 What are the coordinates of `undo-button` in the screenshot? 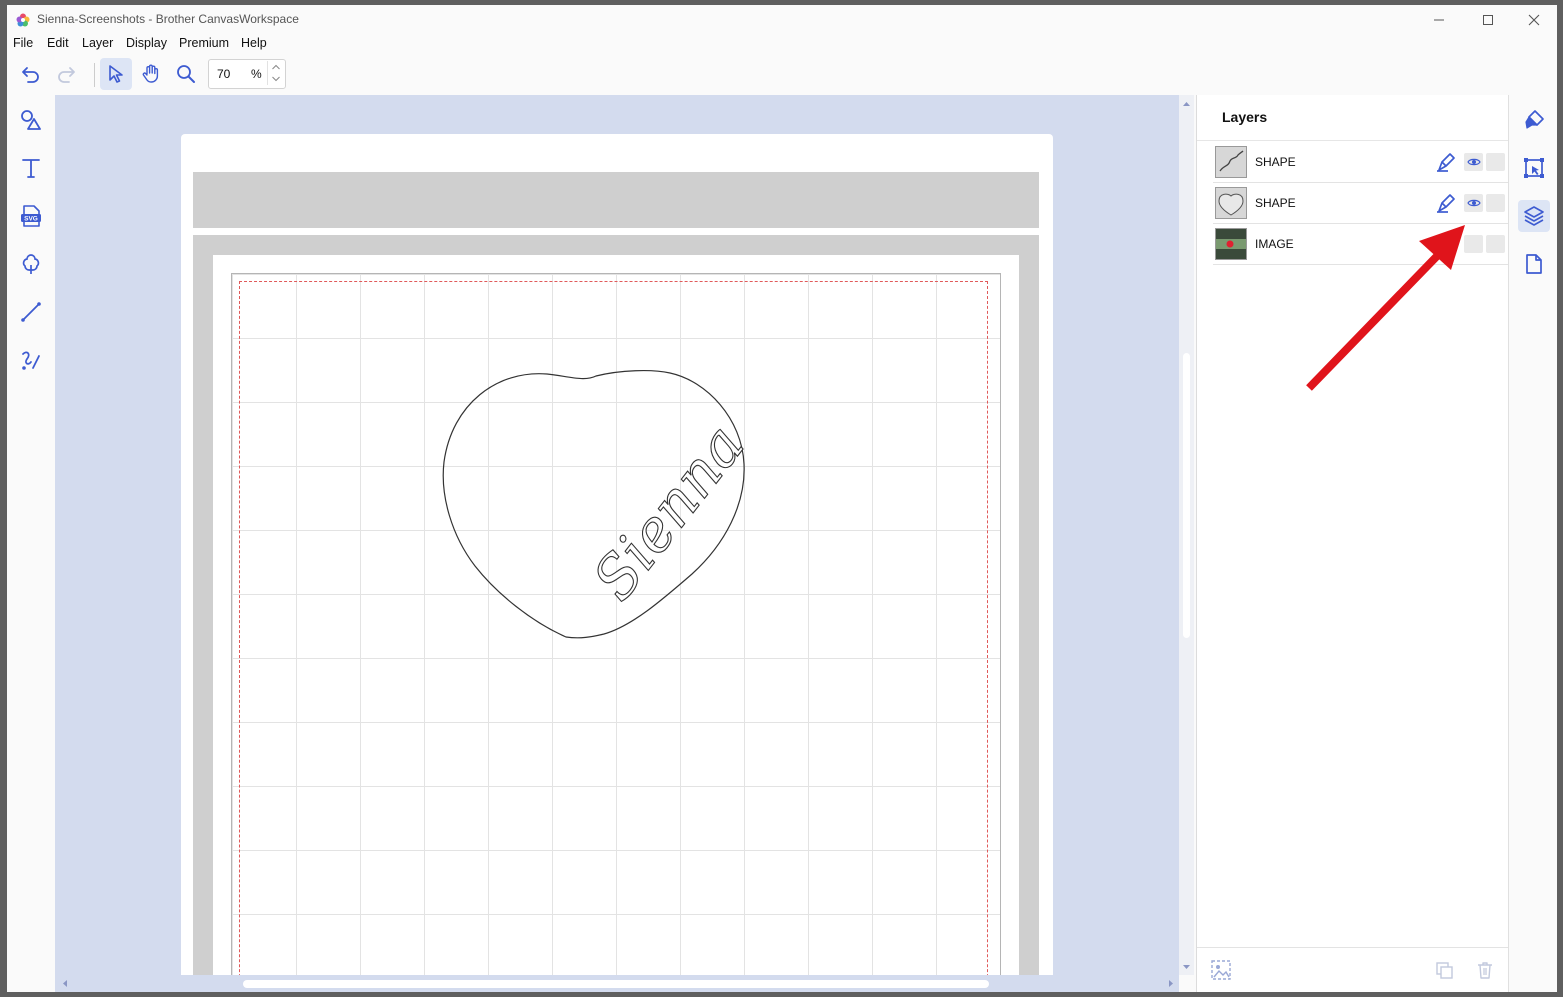 It's located at (31, 74).